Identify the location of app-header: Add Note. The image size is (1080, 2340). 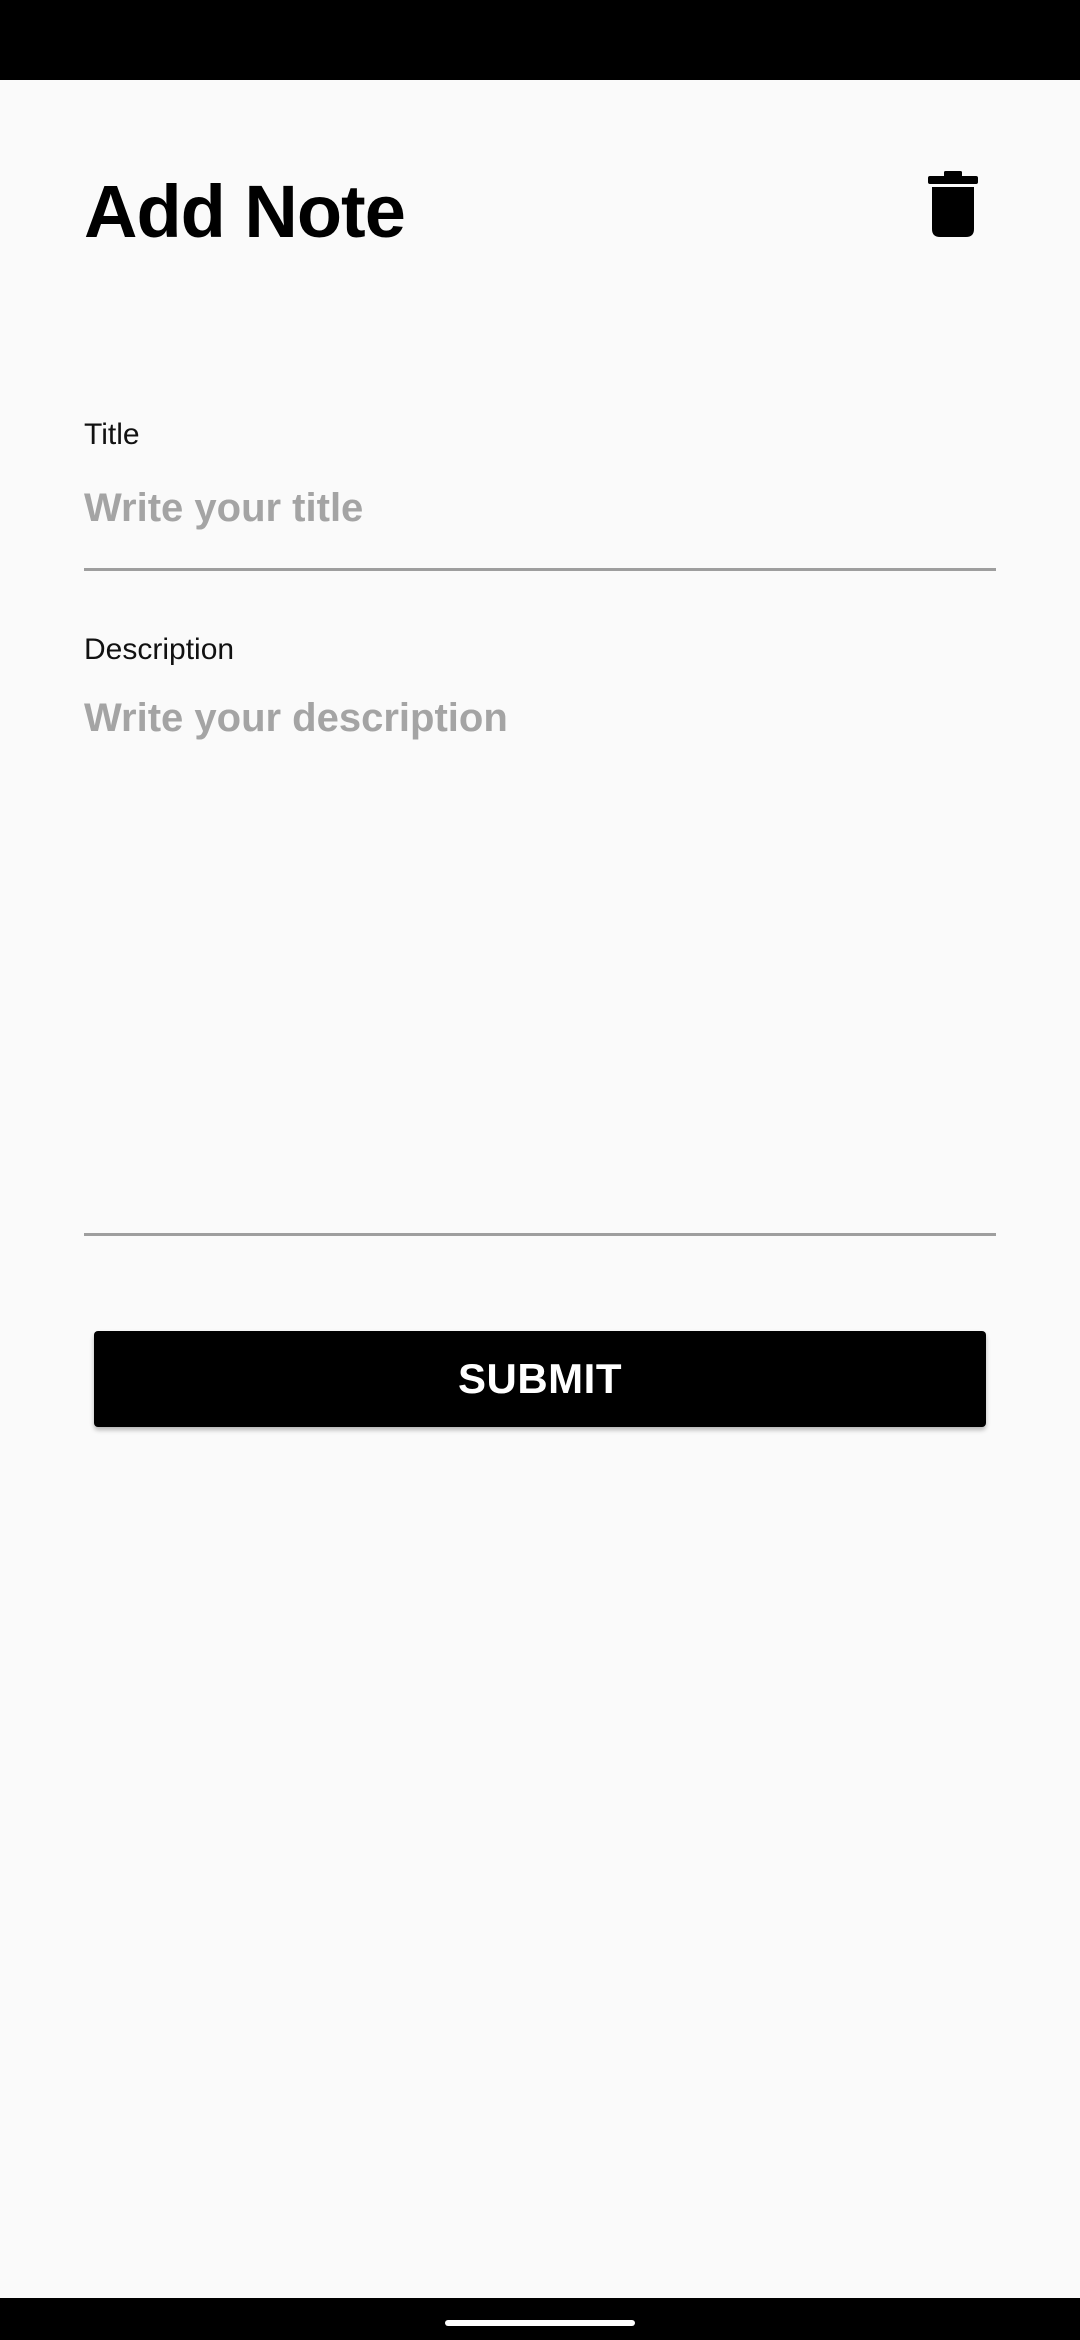
(540, 180).